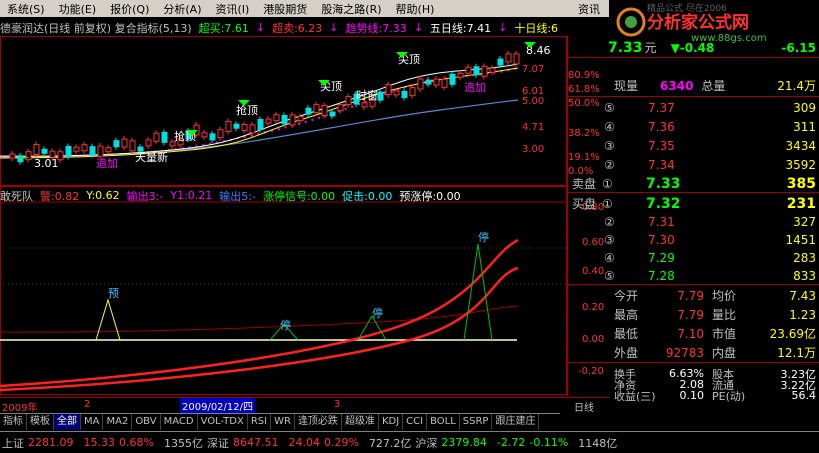  I want to click on out3-value: 输出3:-, so click(145, 196).